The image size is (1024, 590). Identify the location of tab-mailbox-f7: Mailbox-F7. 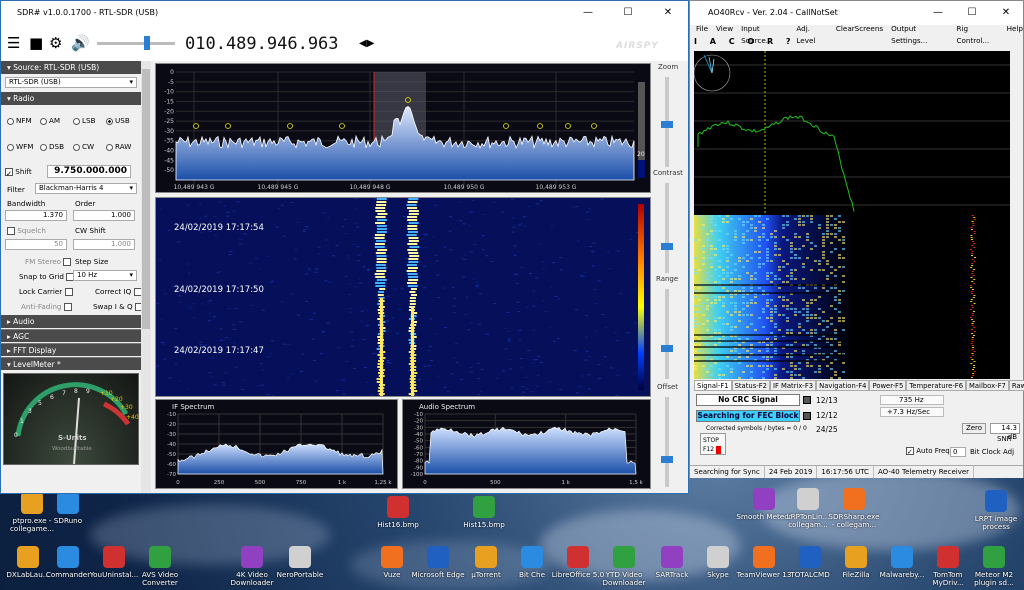
(987, 385).